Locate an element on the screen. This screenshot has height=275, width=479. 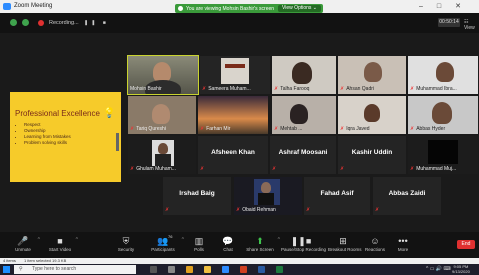
participant-name: ✗ Iqra Javed is located at coordinates (355, 129).